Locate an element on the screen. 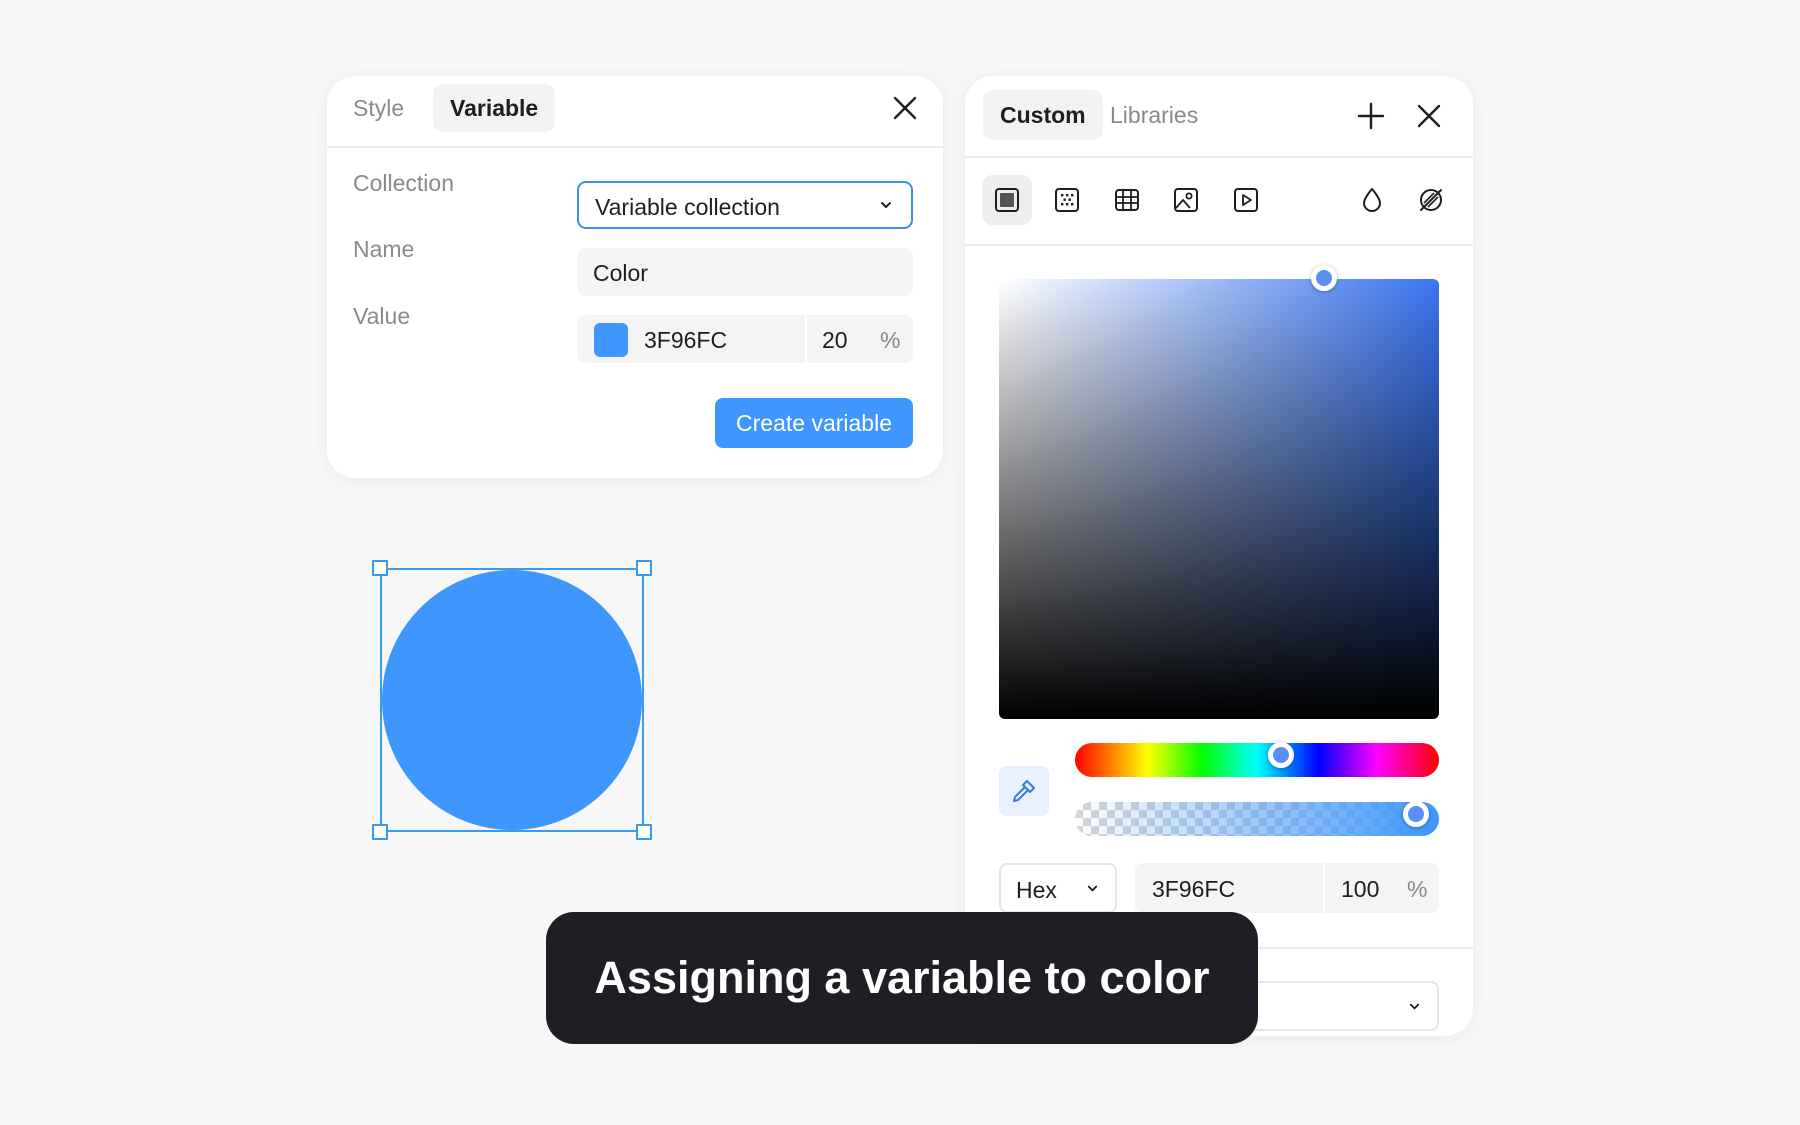  saturation-brightness-field is located at coordinates (1219, 492).